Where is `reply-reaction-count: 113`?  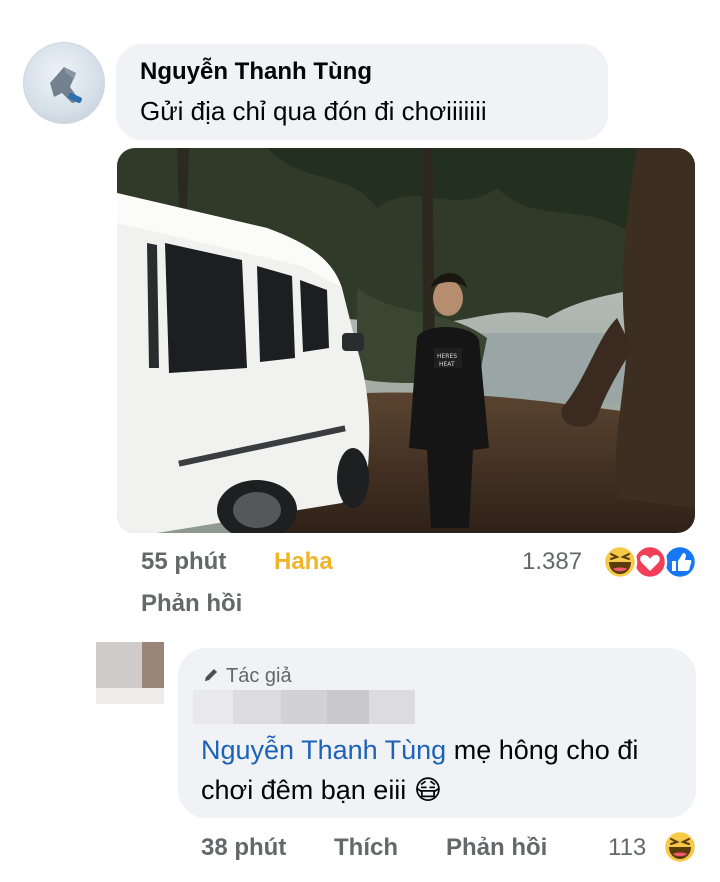
reply-reaction-count: 113 is located at coordinates (627, 848).